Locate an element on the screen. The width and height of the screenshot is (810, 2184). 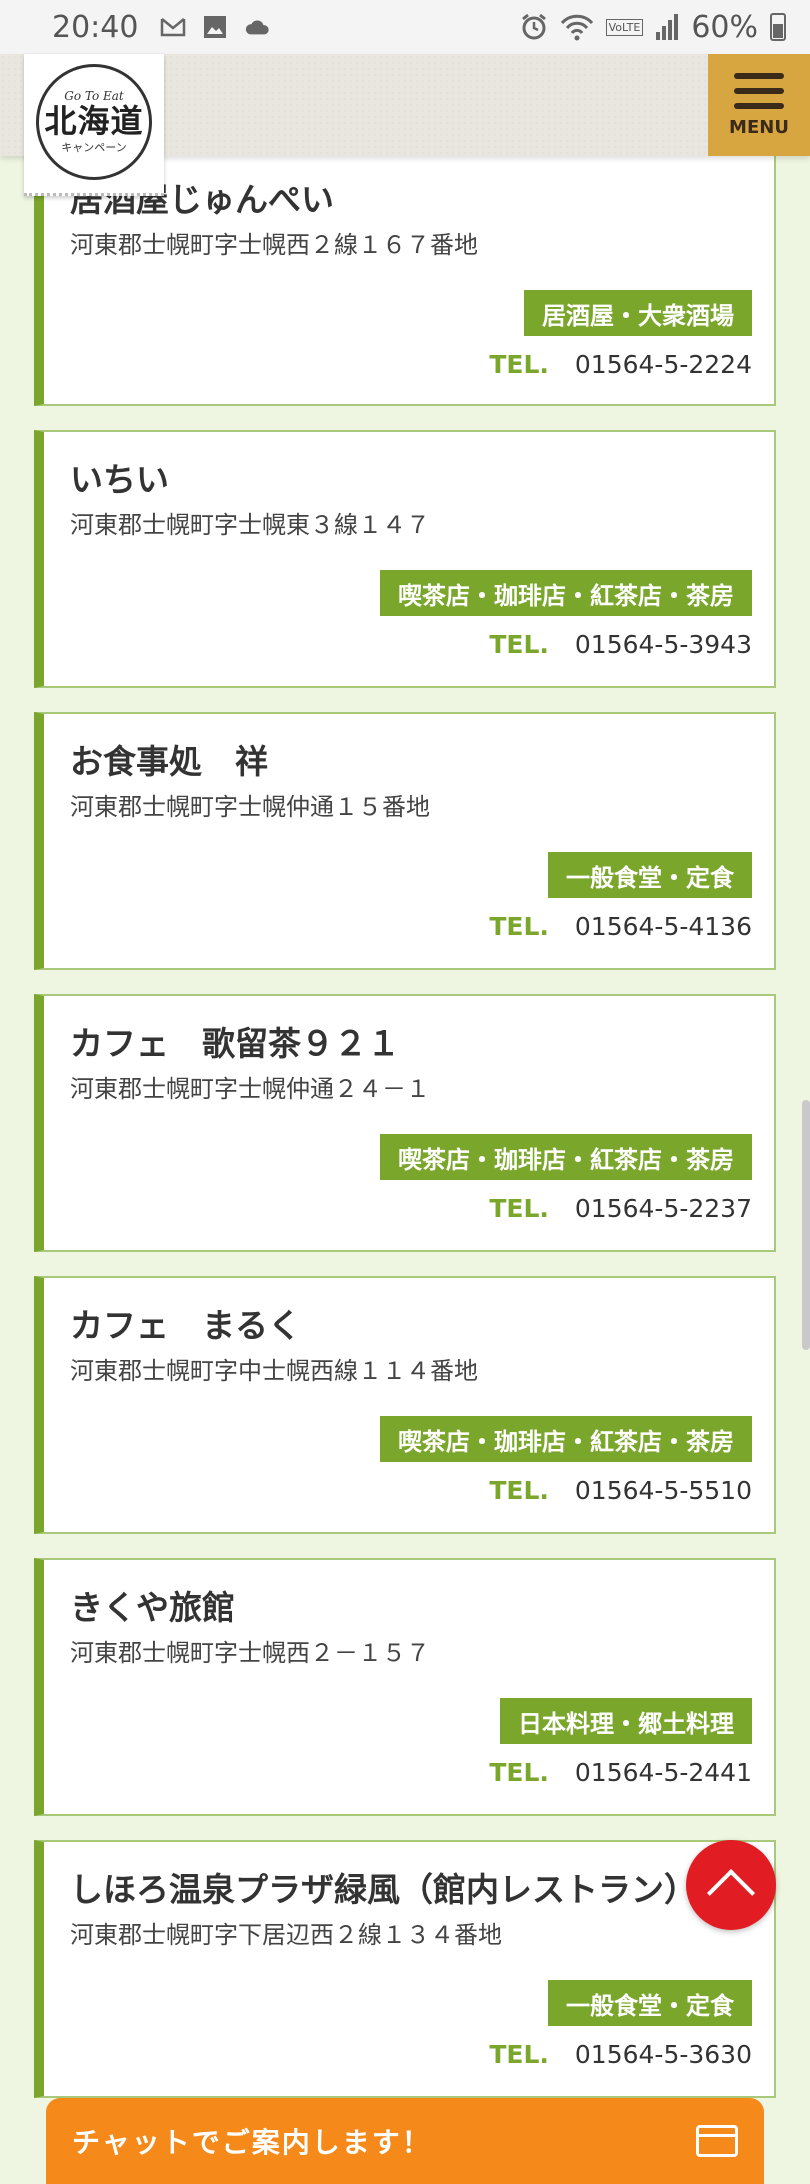
image-icon is located at coordinates (215, 27).